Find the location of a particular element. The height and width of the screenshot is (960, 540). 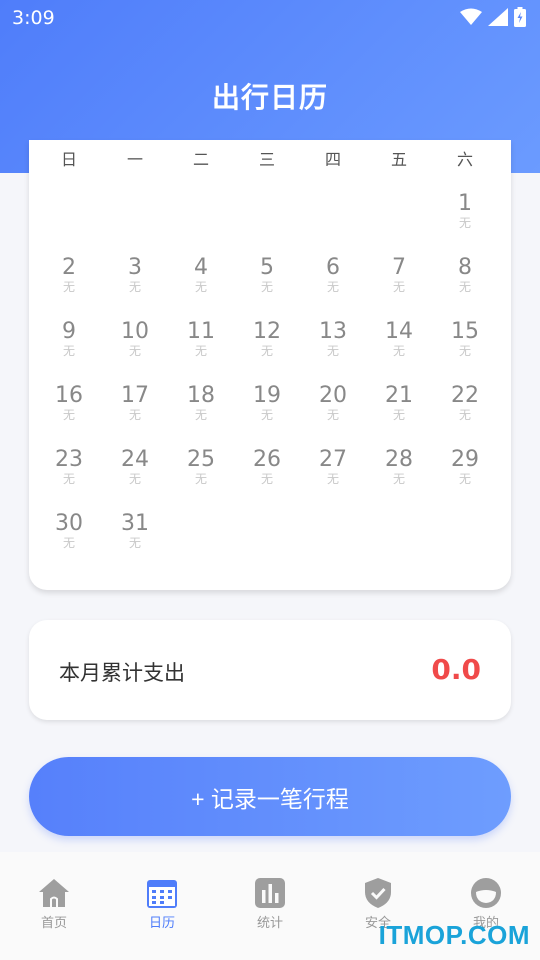

calendar-day: 6无 is located at coordinates (333, 275).